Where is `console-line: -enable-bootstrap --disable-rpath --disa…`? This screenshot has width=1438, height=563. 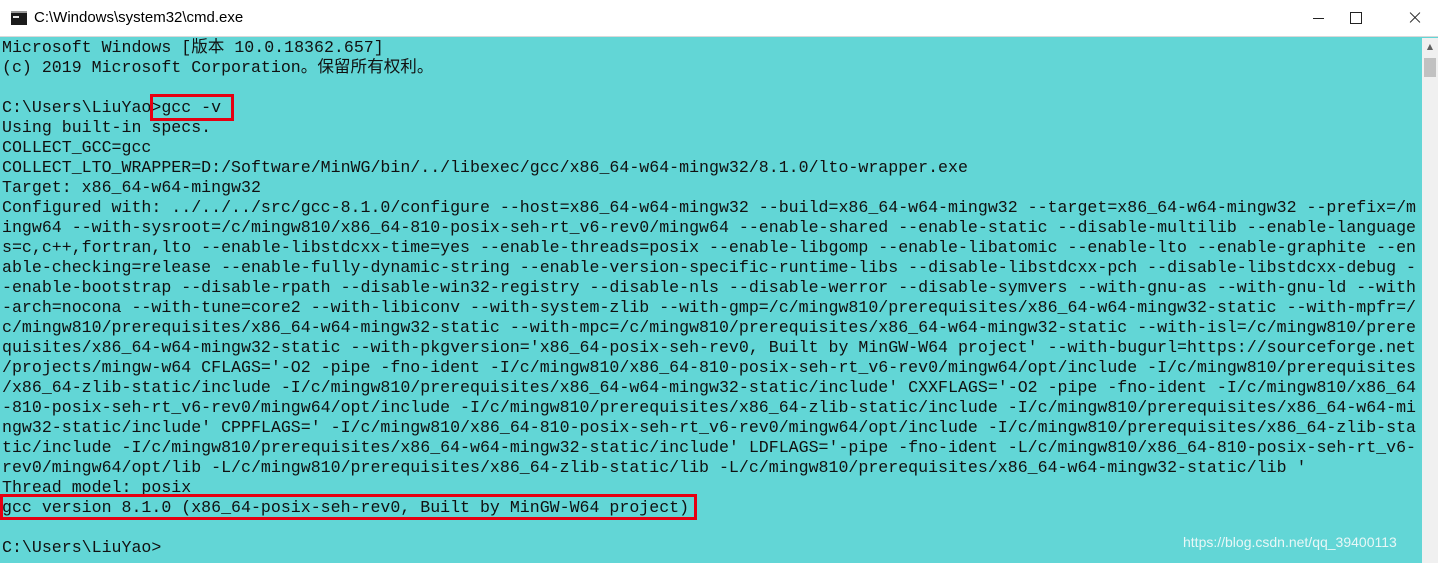
console-line: -enable-bootstrap --disable-rpath --disa… is located at coordinates (709, 287).